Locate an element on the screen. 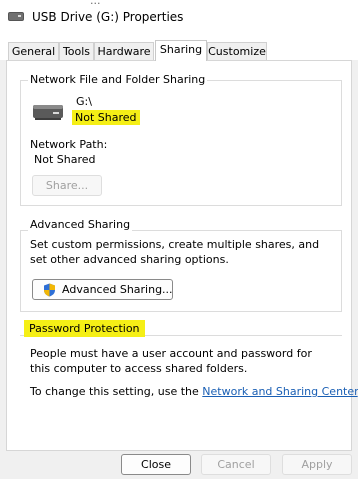  tab-tools: Tools is located at coordinates (76, 51).